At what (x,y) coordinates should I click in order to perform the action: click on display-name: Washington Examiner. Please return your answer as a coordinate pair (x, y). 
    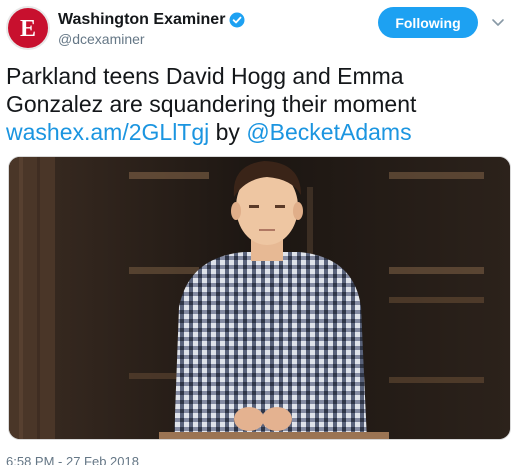
    Looking at the image, I should click on (141, 20).